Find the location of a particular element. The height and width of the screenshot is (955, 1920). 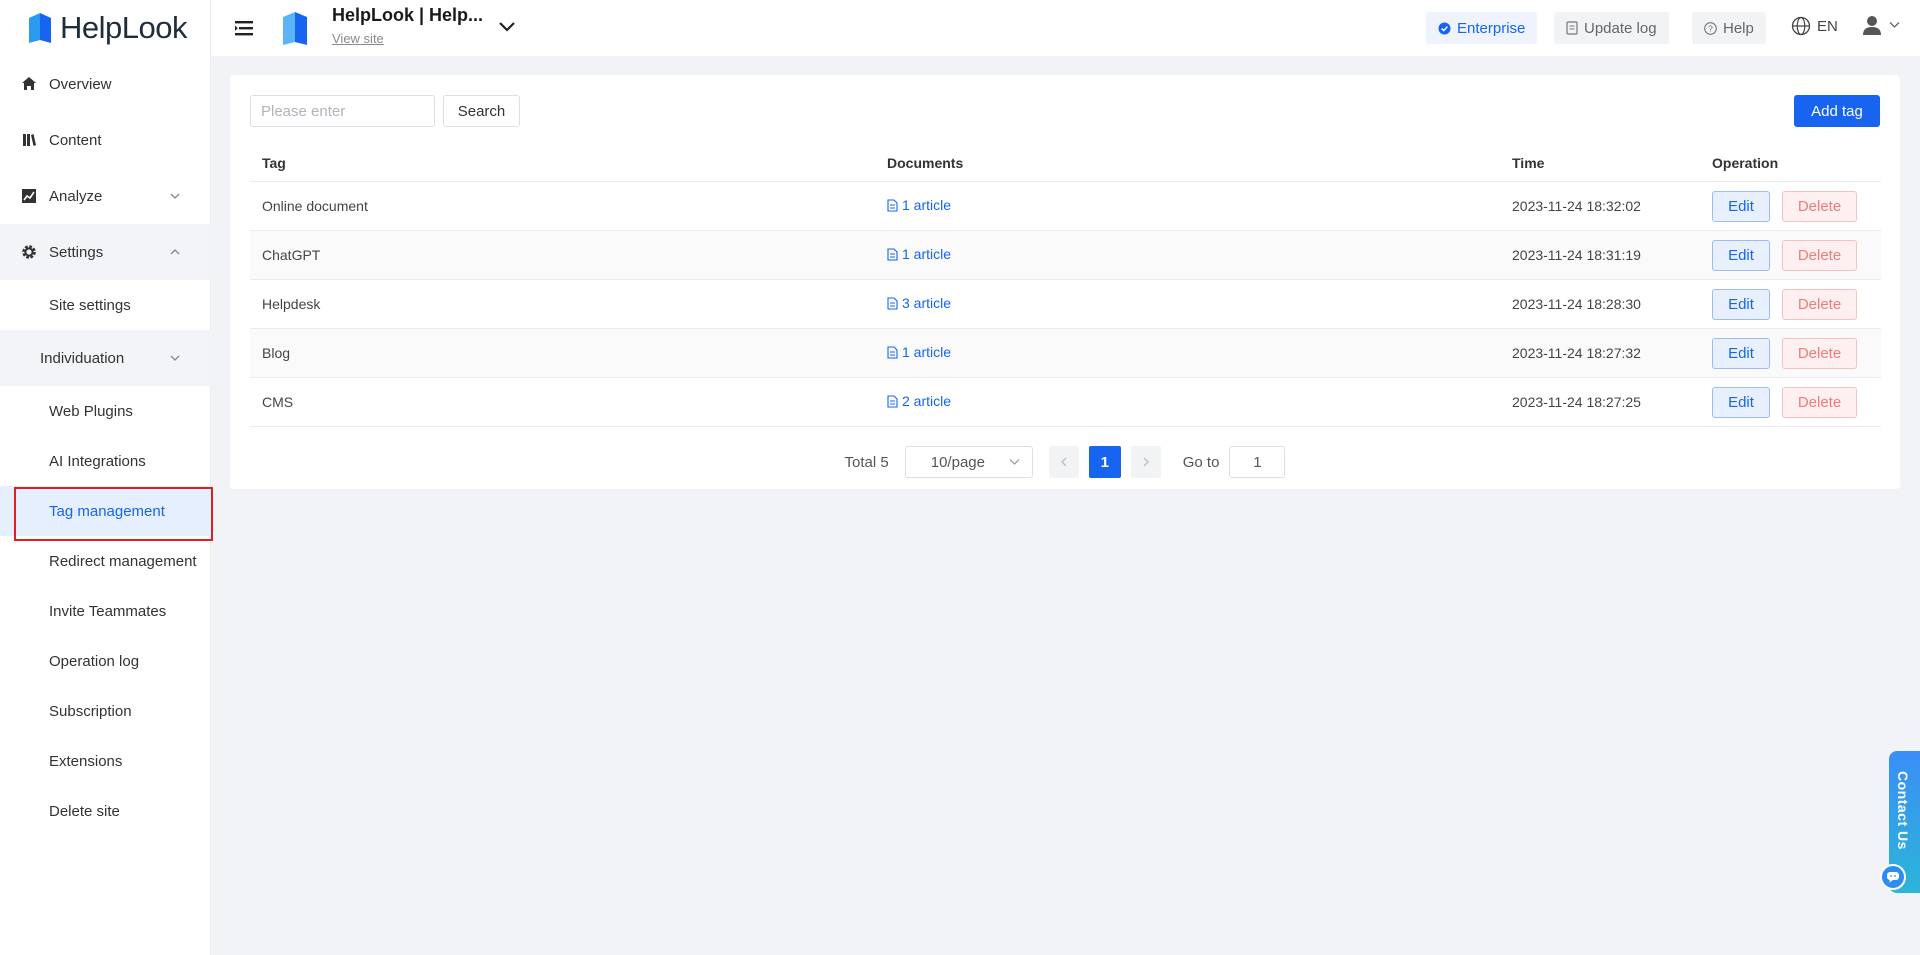

sidebar-subitem-site-settings: Site settings is located at coordinates (105, 305).